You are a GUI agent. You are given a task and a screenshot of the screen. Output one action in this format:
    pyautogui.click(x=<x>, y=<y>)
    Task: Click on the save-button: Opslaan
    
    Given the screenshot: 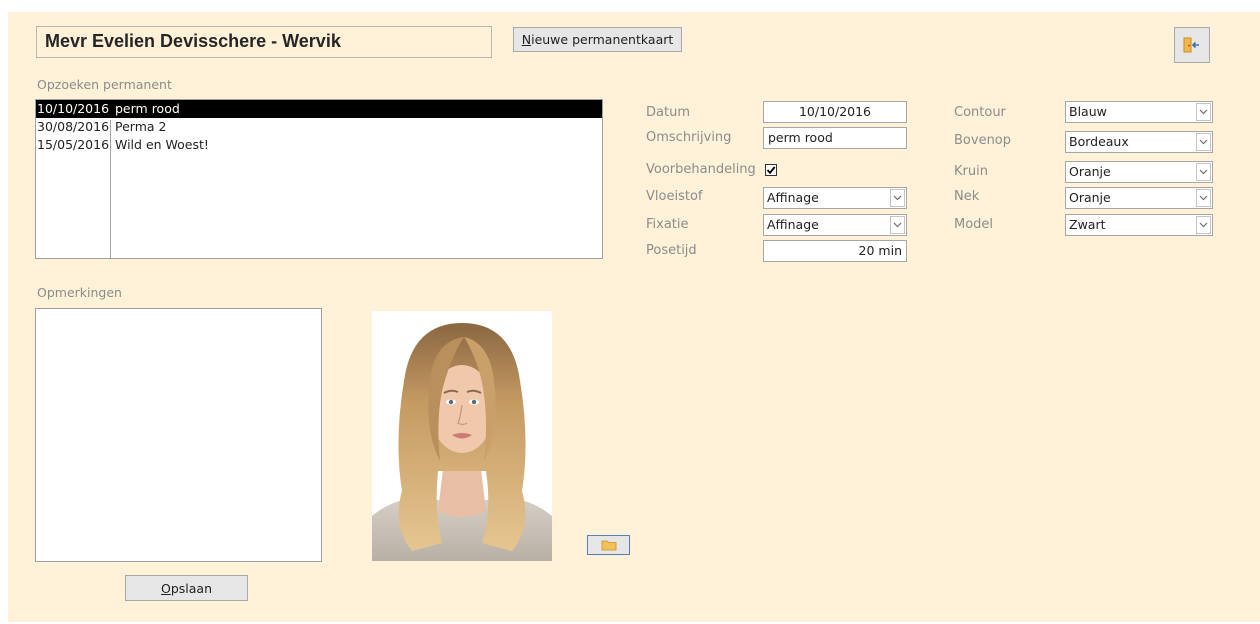 What is the action you would take?
    pyautogui.click(x=186, y=588)
    